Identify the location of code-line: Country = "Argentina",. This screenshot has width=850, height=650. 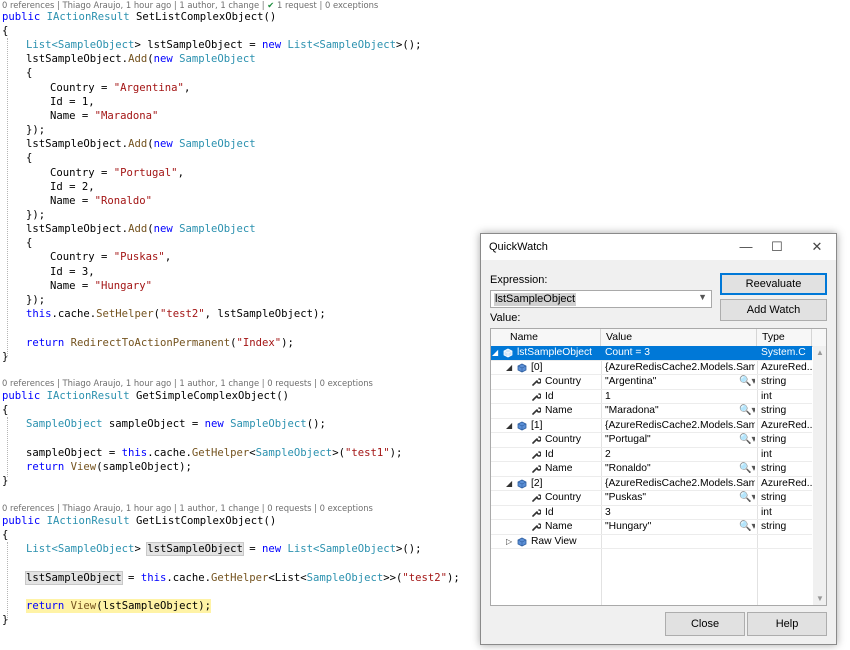
(120, 88).